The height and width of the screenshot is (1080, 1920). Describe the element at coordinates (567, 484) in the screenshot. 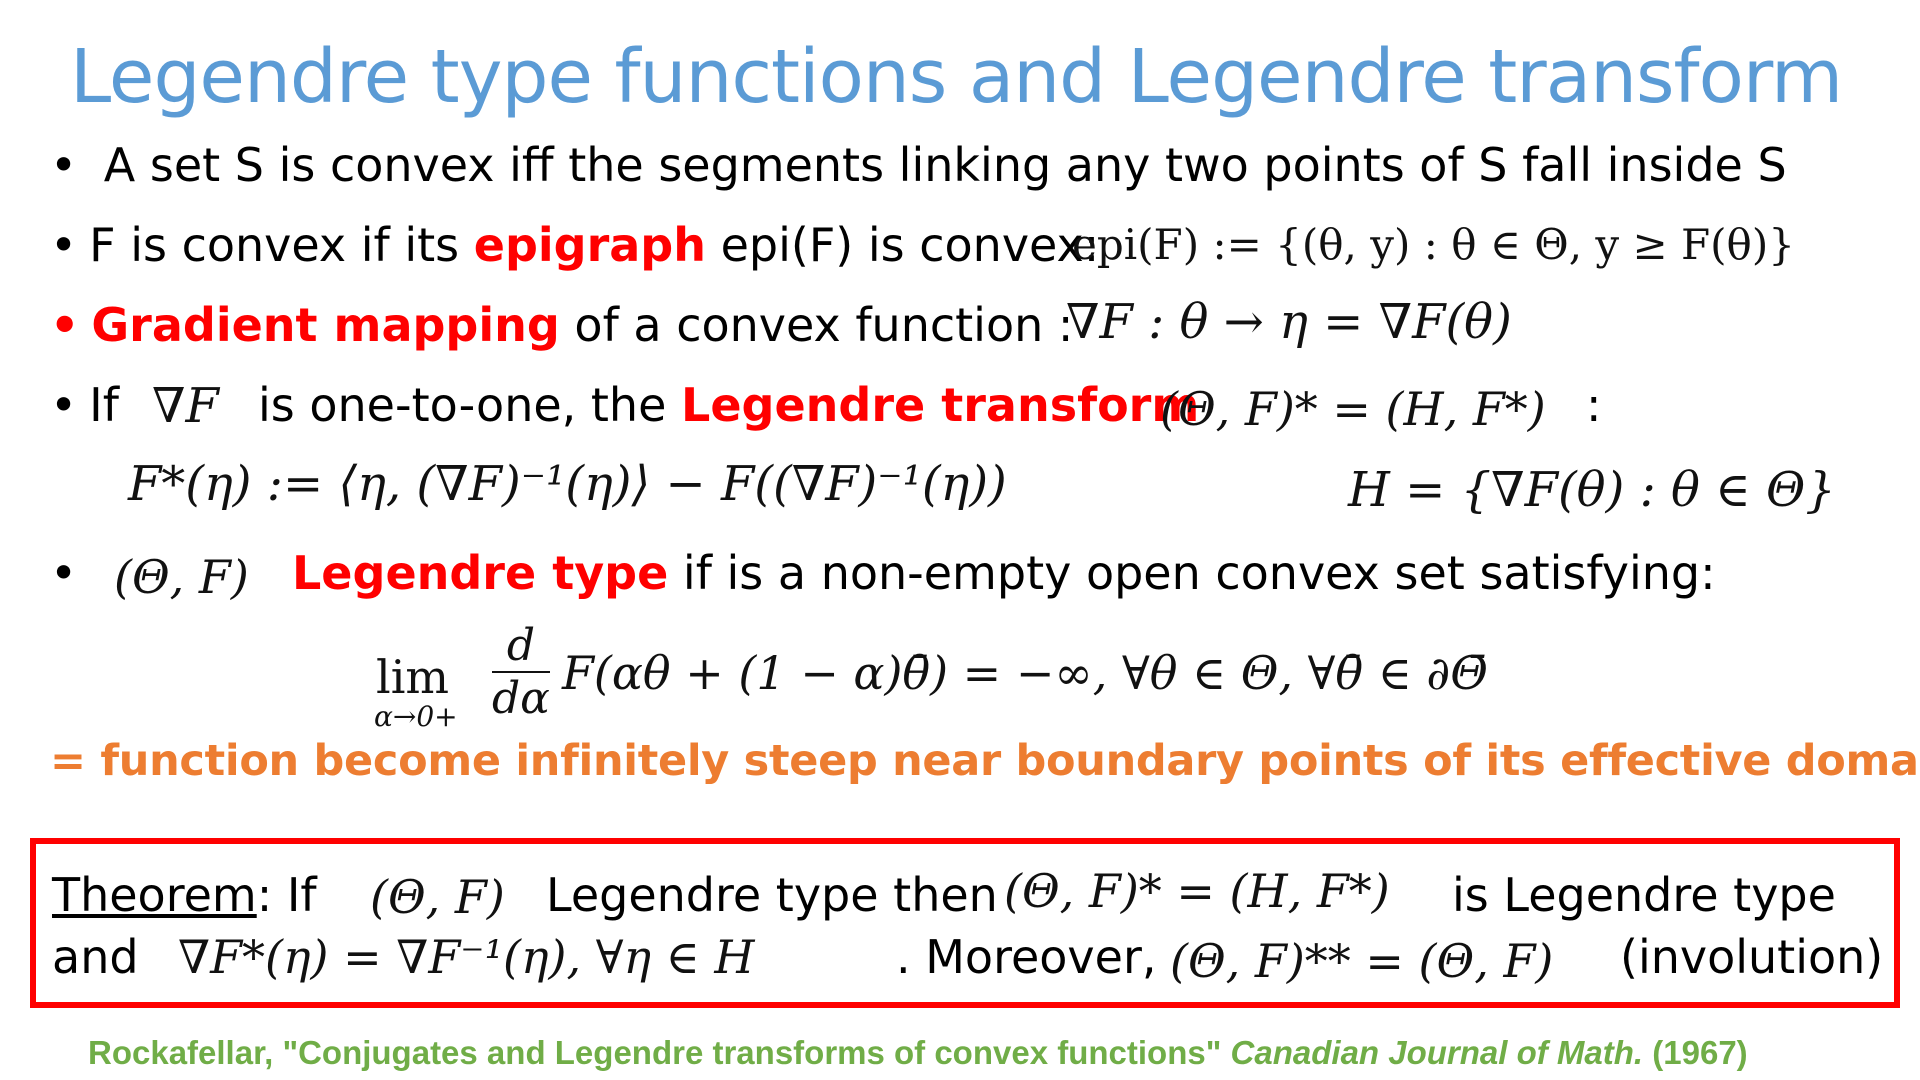

I see `conjugate-formula: F*(η) := ⟨η, (∇F)⁻¹(η)⟩ − F((∇F)⁻¹(η))` at that location.